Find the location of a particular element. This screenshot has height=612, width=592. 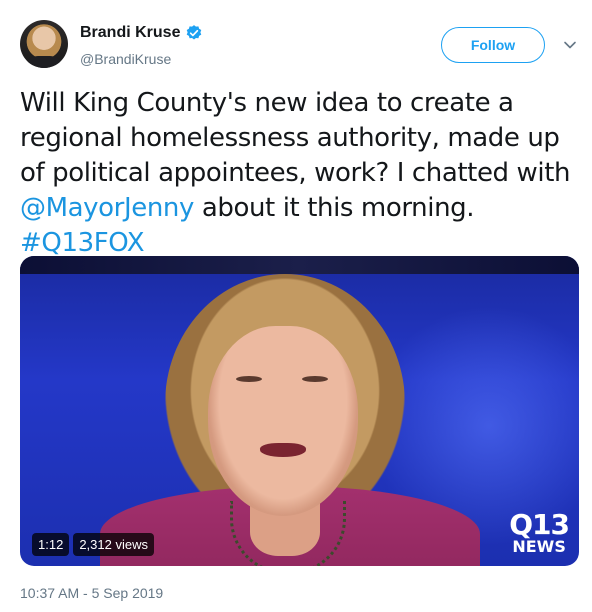

mention-link: @MayorJenny is located at coordinates (107, 208).